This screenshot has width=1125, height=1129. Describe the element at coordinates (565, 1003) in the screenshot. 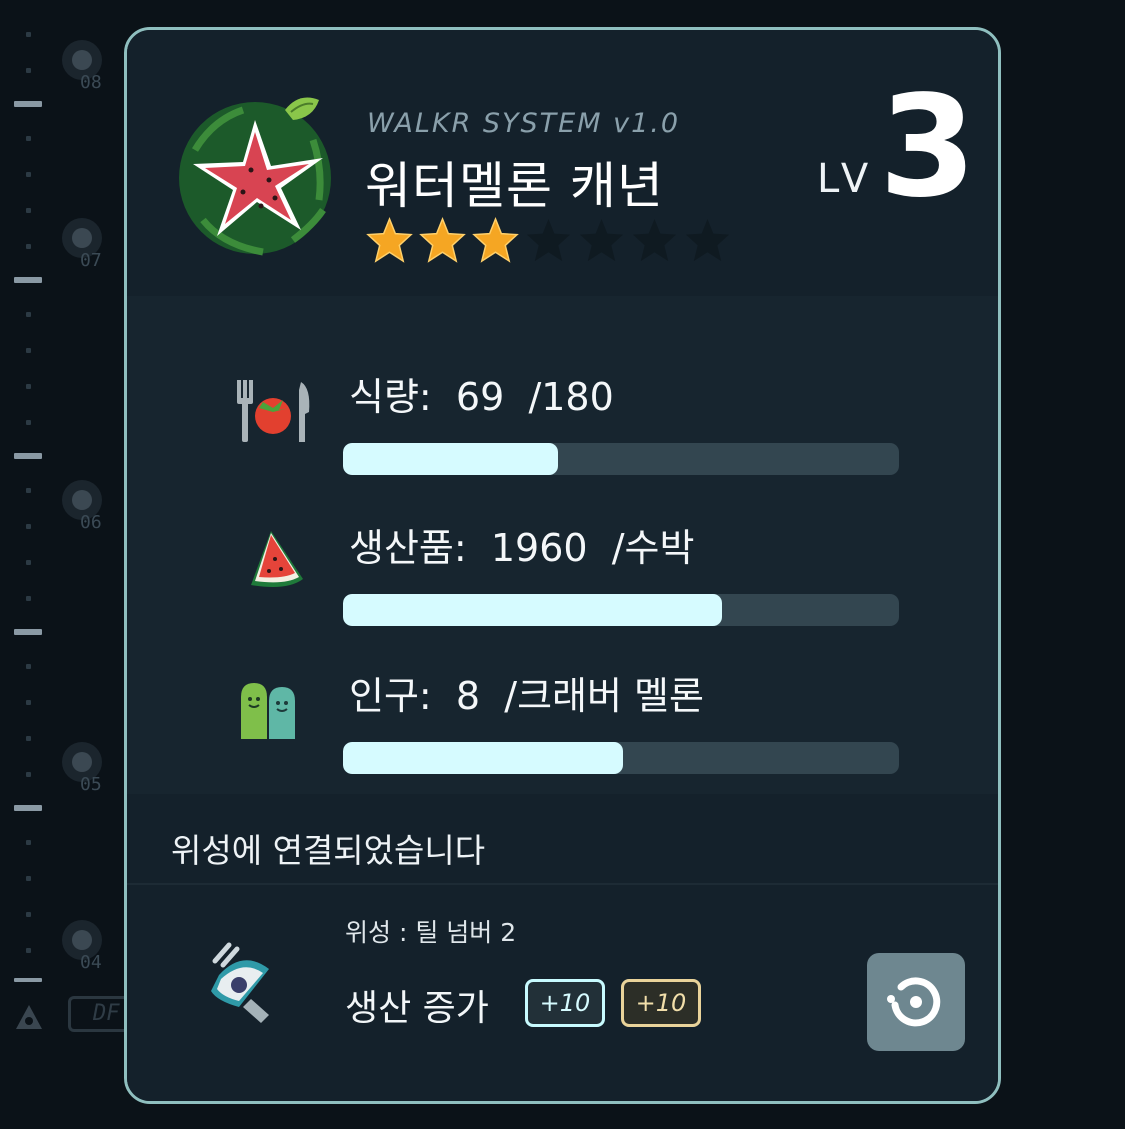

I see `boost-badge-teal: +10` at that location.